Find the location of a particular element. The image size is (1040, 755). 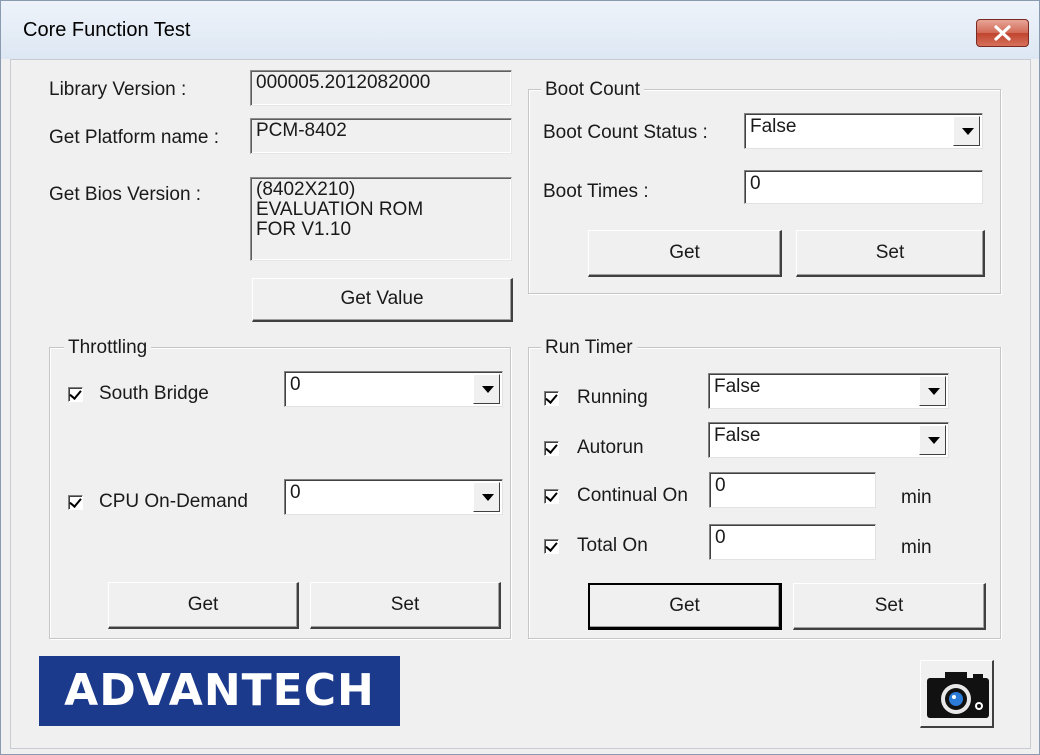

boot-count-set-button: Set is located at coordinates (890, 253).